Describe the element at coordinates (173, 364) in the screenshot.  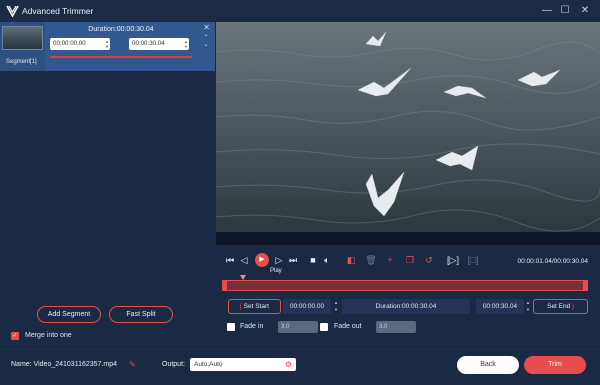
I see `output-label: Output:` at that location.